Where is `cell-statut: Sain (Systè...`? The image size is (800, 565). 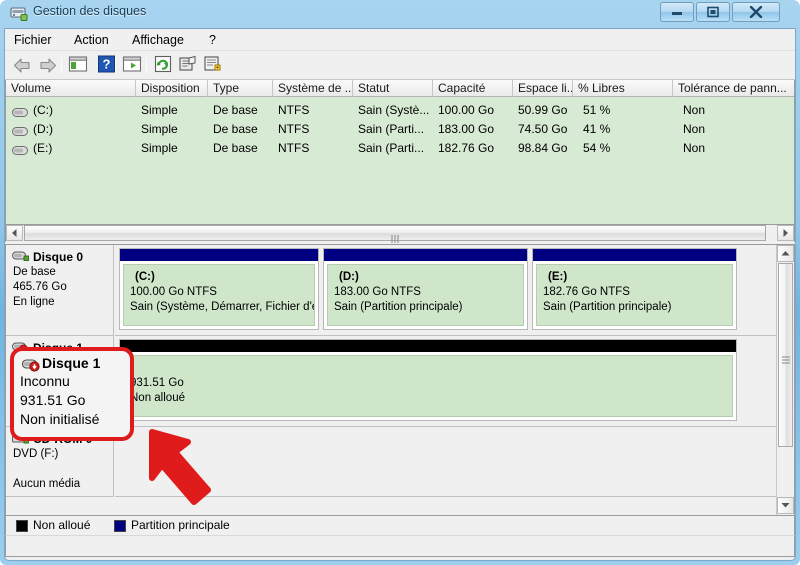 cell-statut: Sain (Systè... is located at coordinates (394, 110).